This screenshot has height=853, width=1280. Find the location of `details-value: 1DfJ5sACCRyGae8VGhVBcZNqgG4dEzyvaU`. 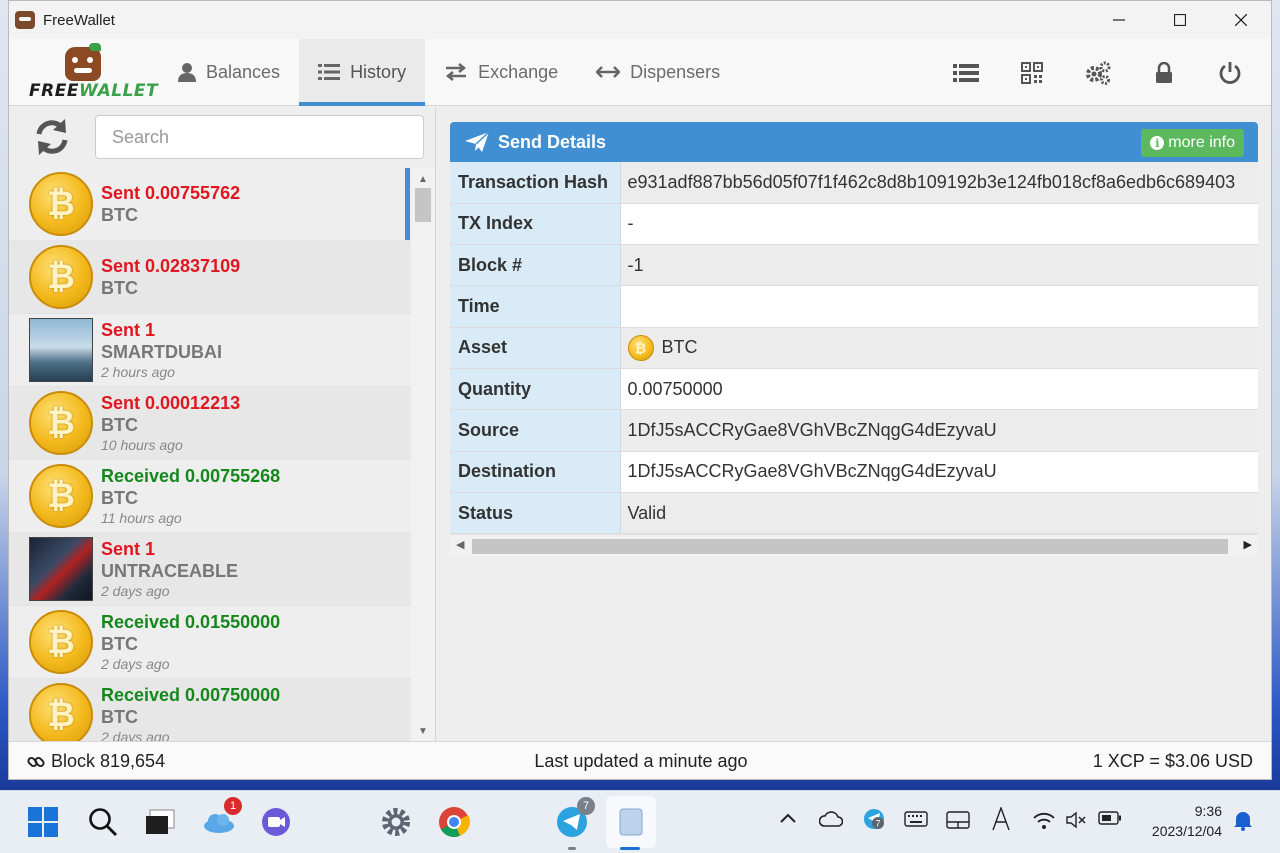

details-value: 1DfJ5sACCRyGae8VGhVBcZNqgG4dEzyvaU is located at coordinates (939, 430).